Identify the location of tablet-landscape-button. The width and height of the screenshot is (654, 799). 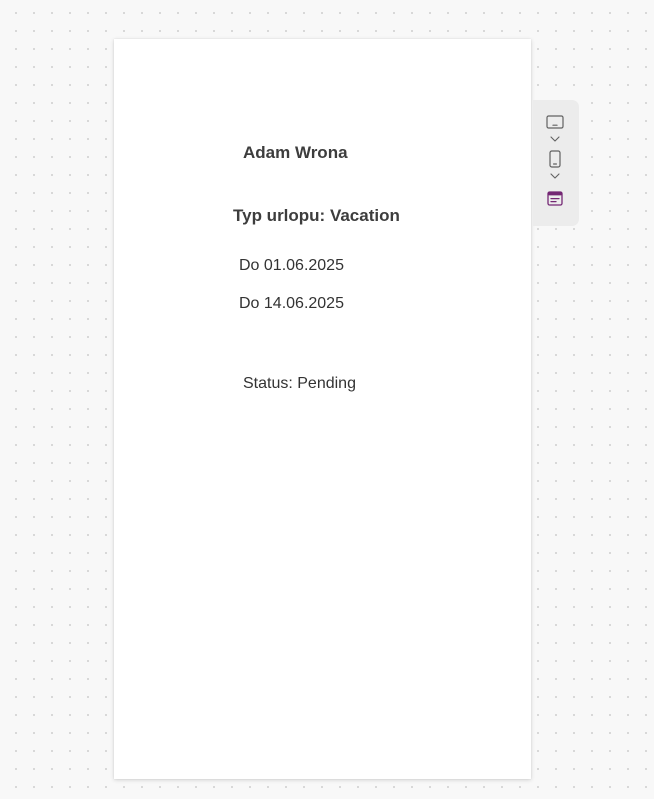
(555, 122).